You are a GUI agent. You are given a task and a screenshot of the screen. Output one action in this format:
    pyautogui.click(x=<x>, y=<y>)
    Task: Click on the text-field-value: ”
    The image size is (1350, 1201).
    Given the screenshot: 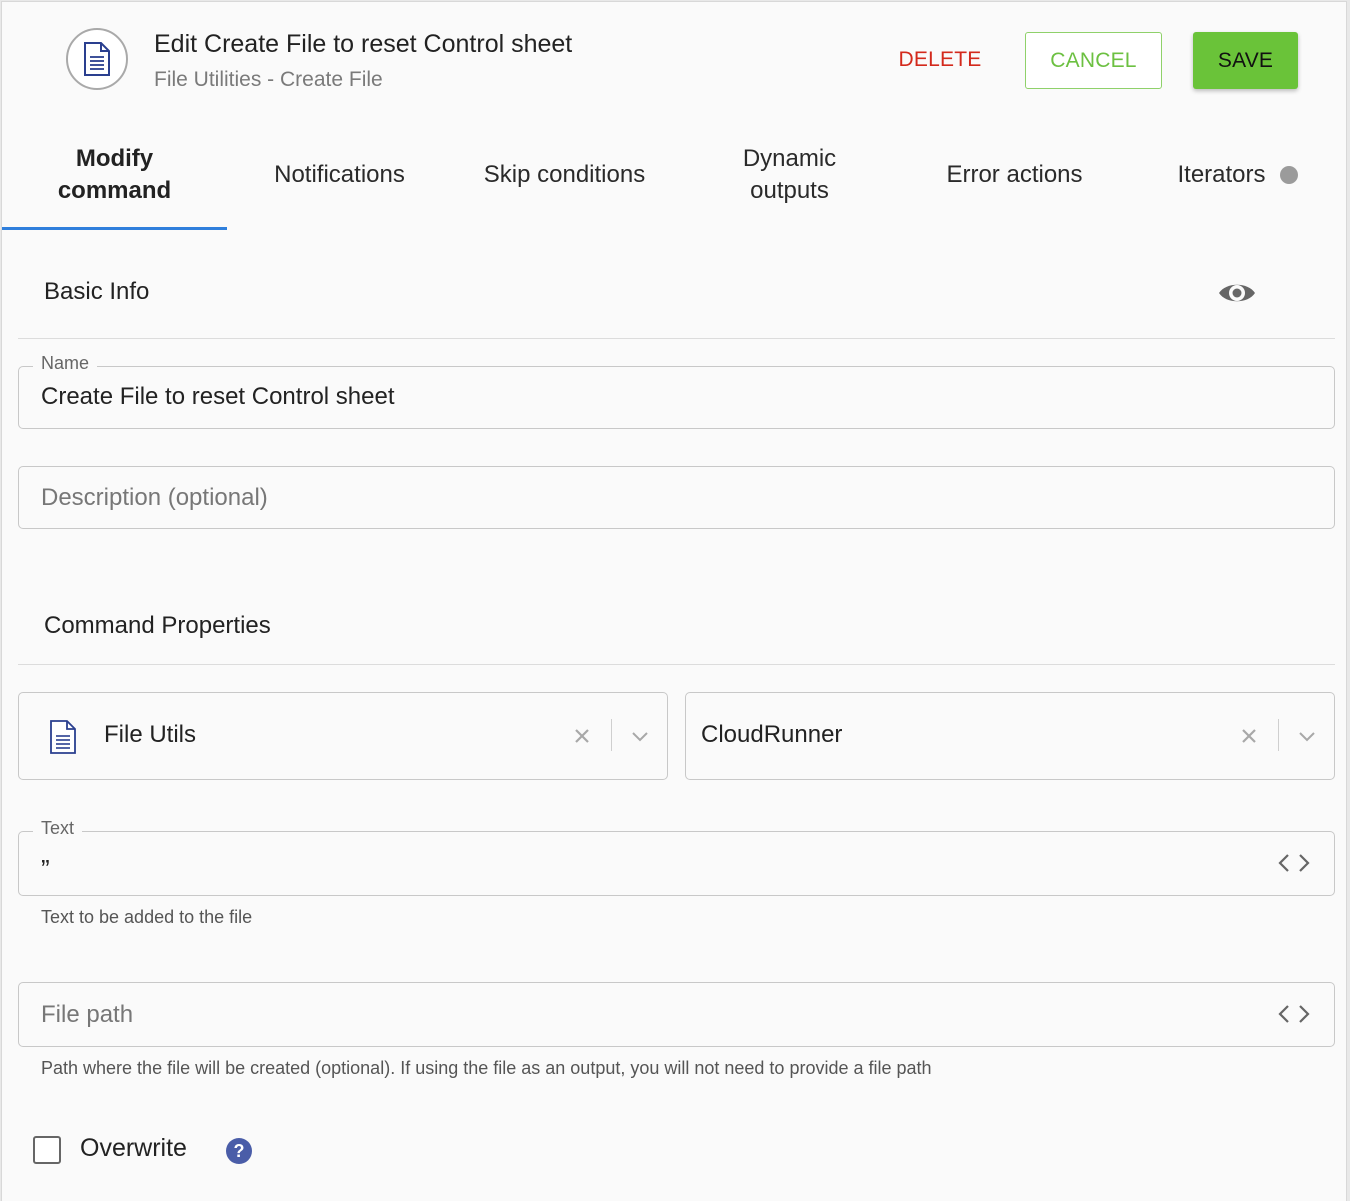 What is the action you would take?
    pyautogui.click(x=45, y=869)
    